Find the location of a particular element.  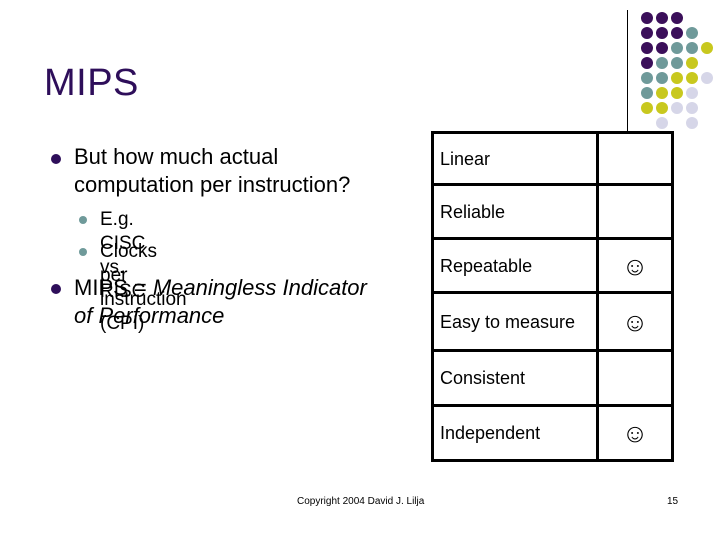

table-cell-label: Reliable is located at coordinates (515, 211).